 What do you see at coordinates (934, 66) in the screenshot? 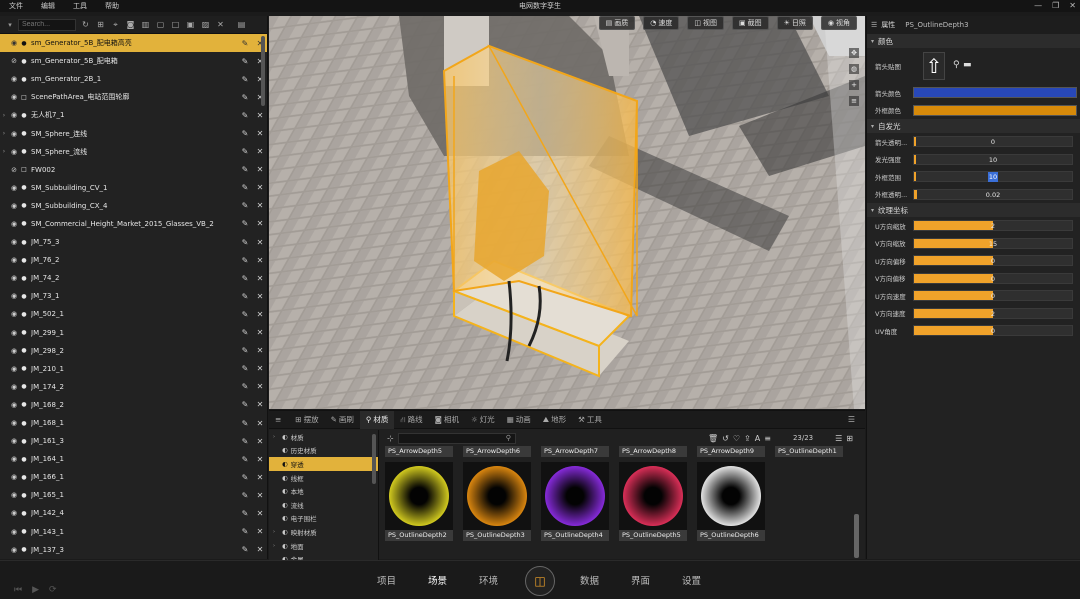
I see `arrow-up-icon: ⇧` at bounding box center [934, 66].